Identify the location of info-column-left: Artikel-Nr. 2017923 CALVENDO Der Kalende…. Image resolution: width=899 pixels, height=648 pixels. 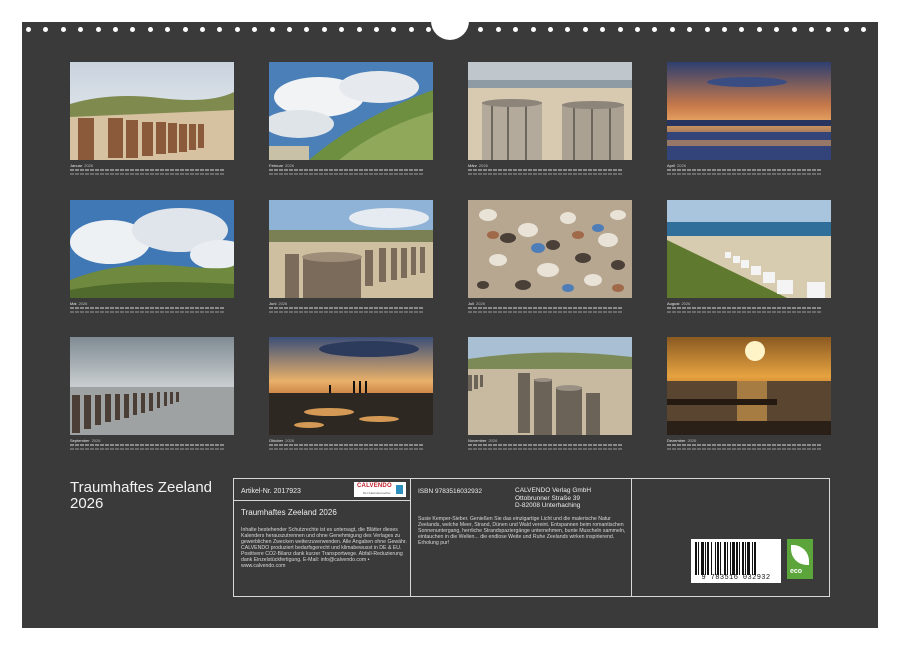
(322, 537).